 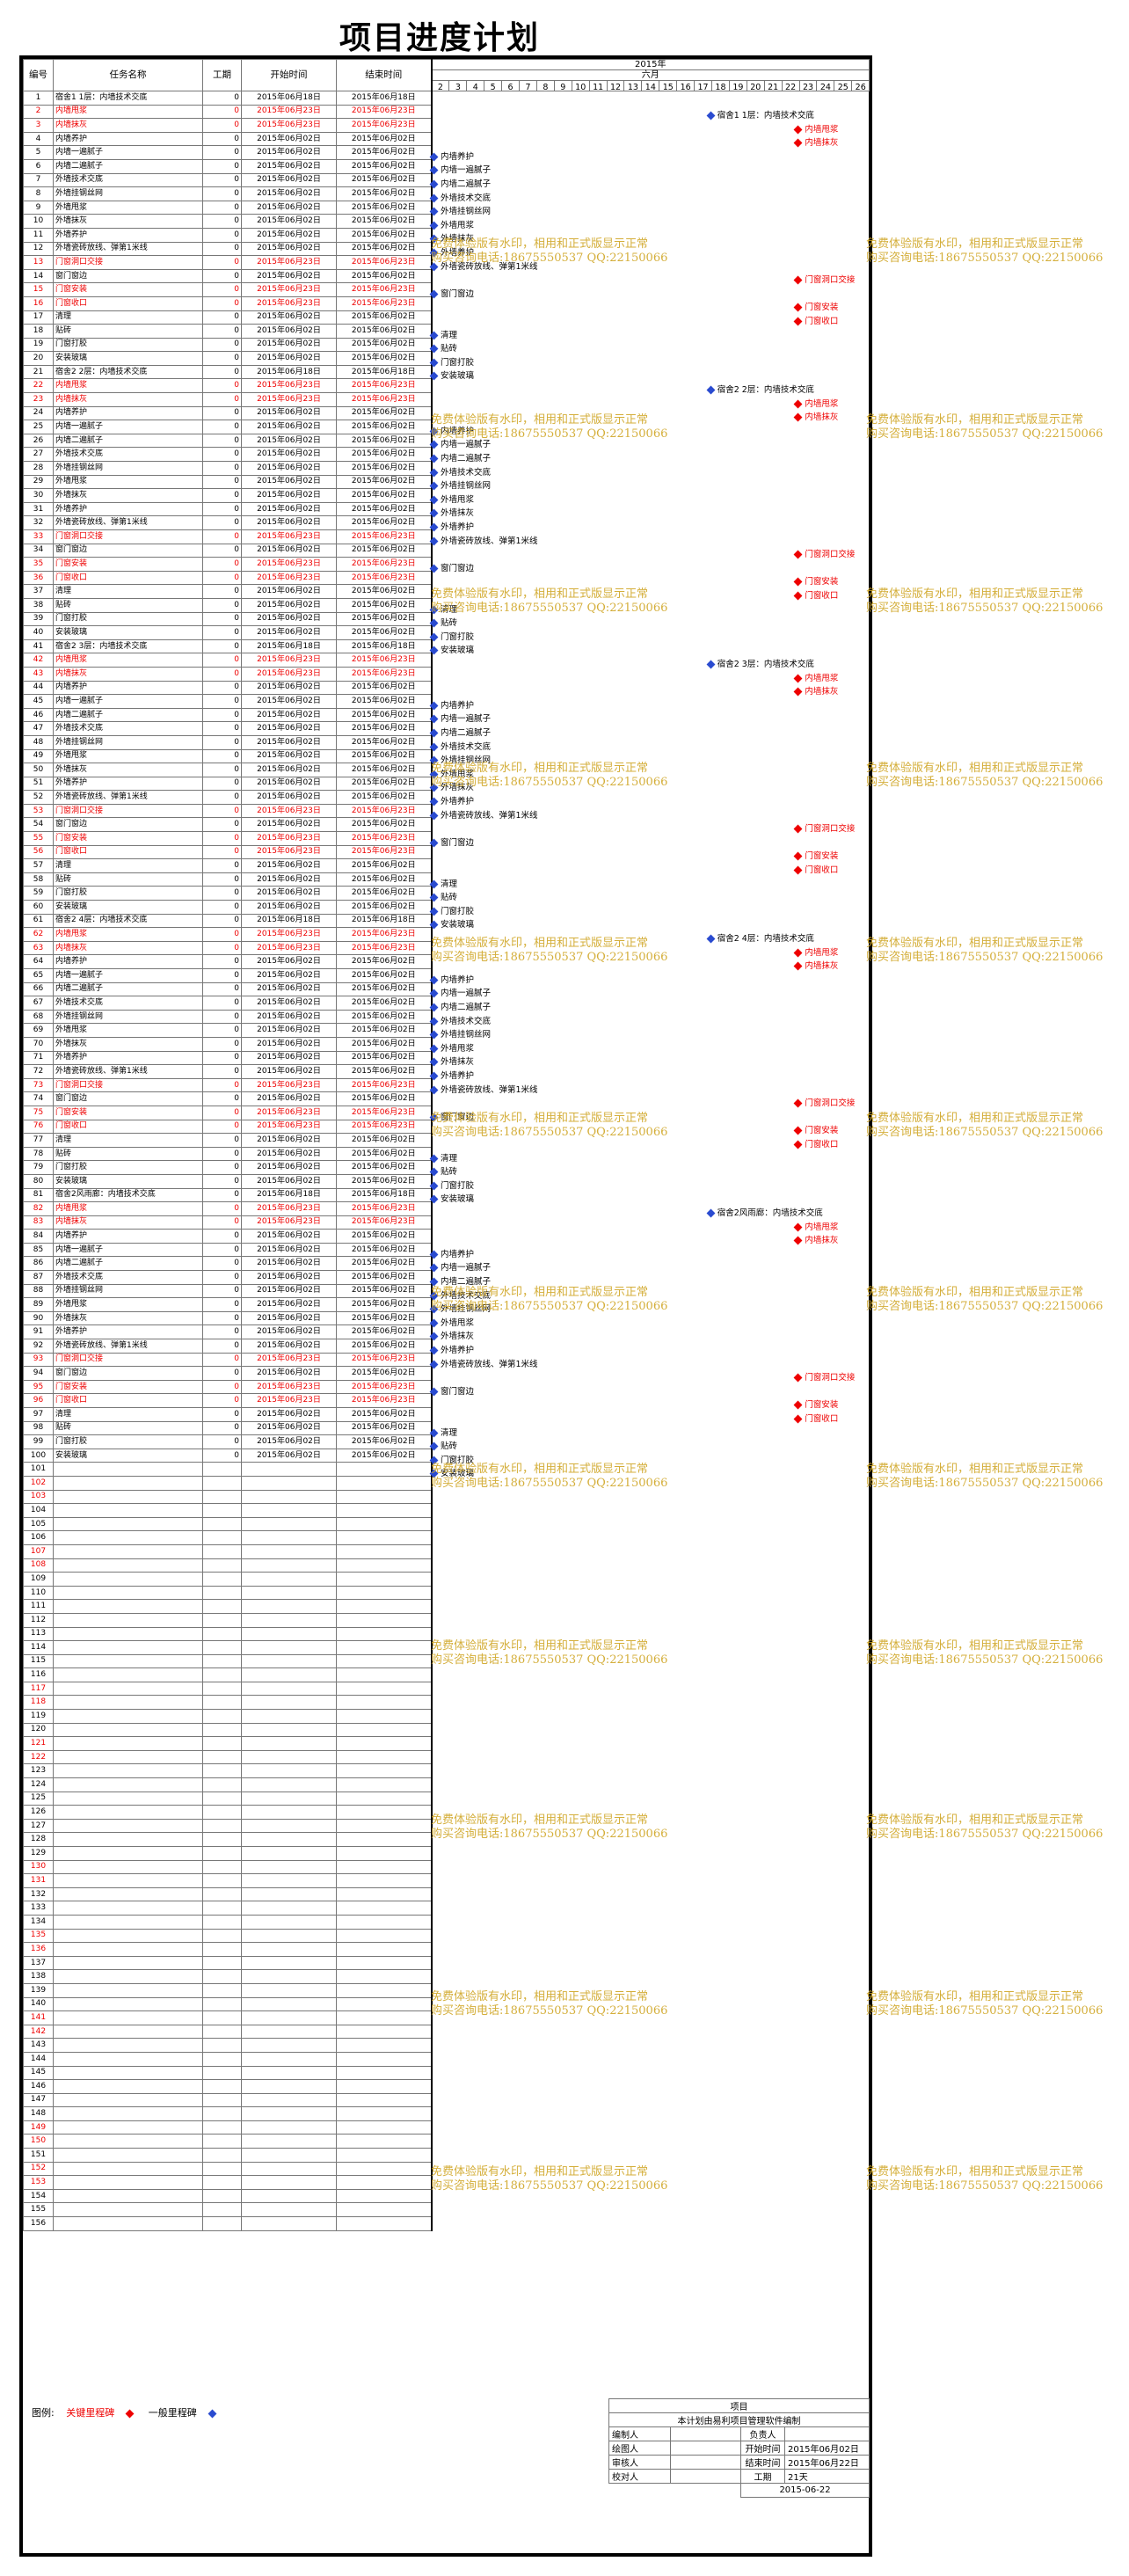 I want to click on timeline-month: 六月, so click(x=651, y=75).